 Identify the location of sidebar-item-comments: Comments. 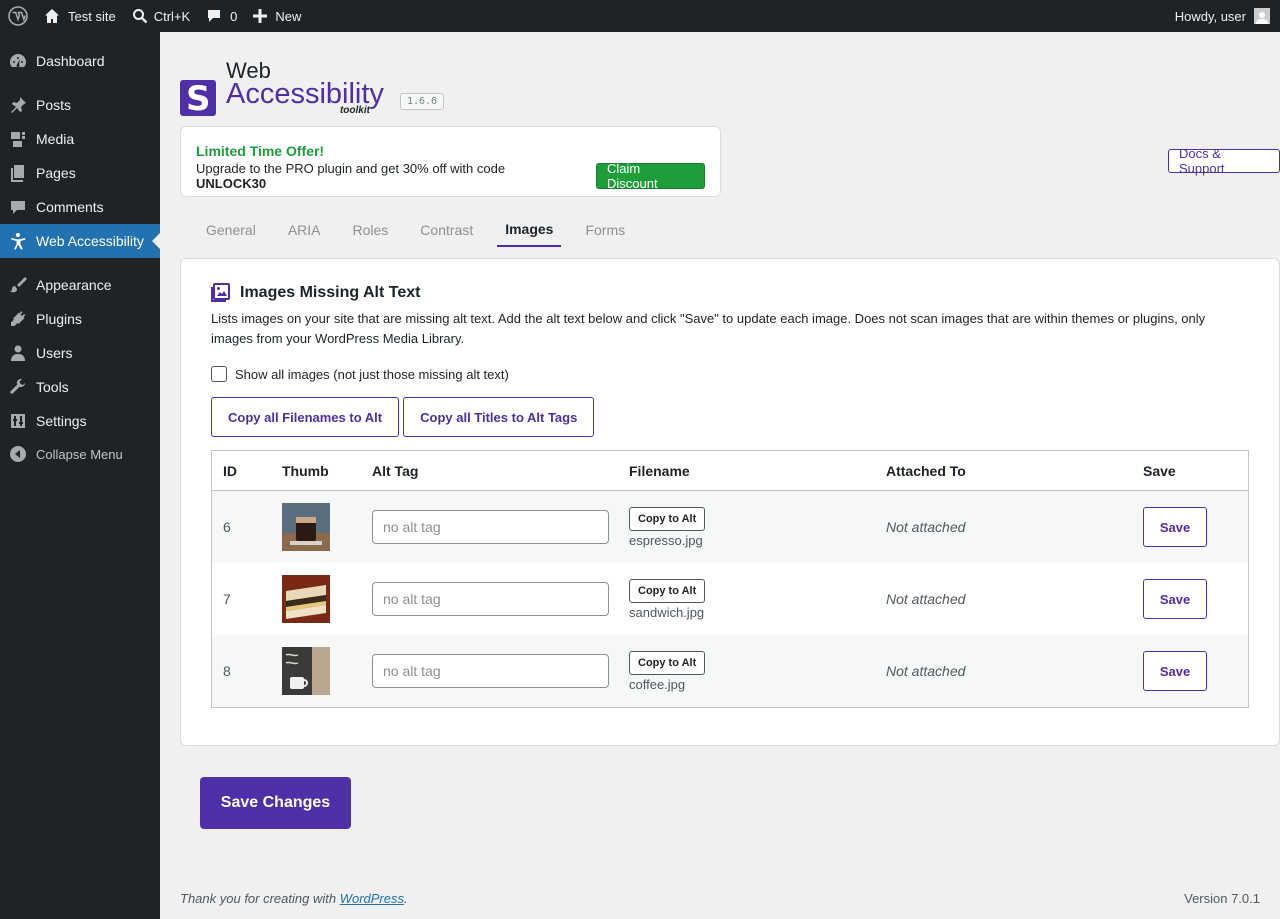
(80, 207).